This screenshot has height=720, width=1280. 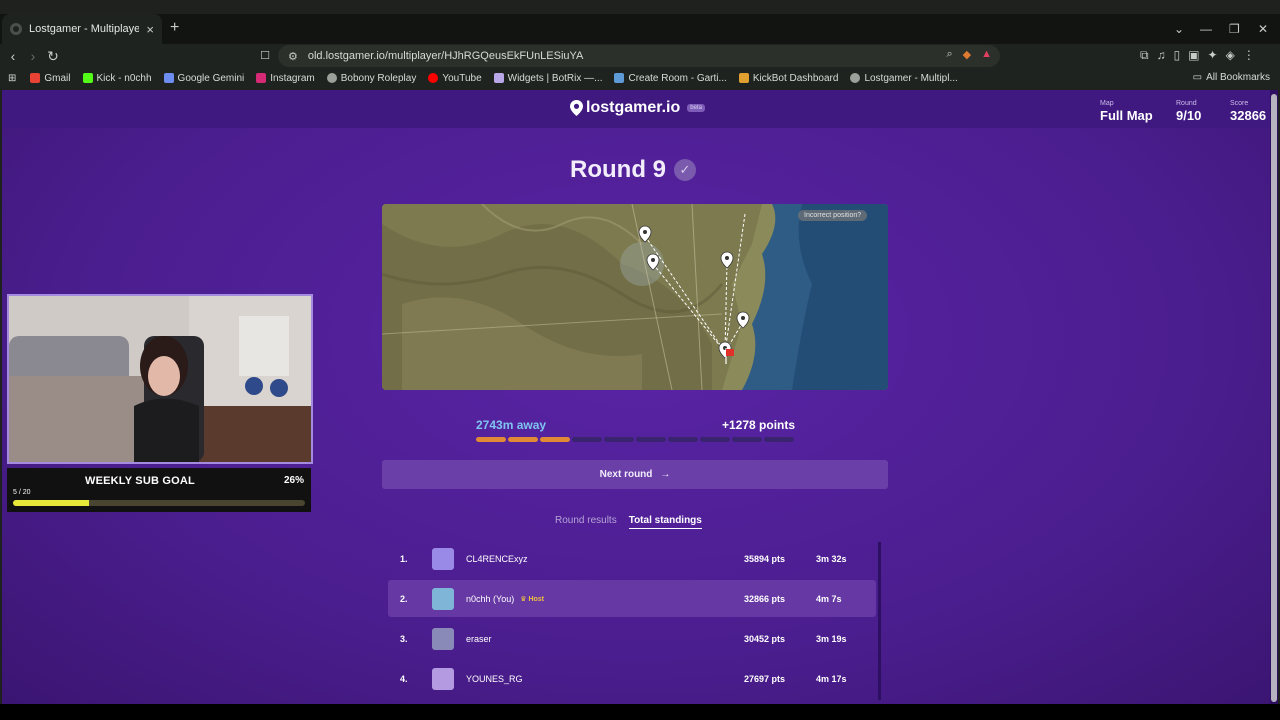 I want to click on site-info-icon: ⚙, so click(x=293, y=56).